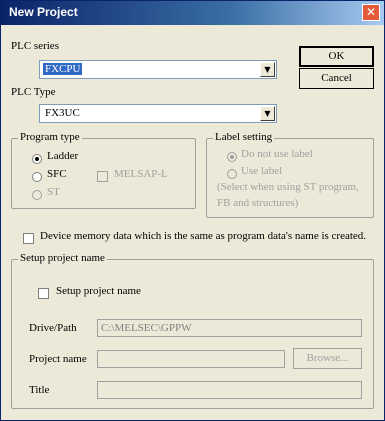  I want to click on use-label-text: Use label, so click(262, 171).